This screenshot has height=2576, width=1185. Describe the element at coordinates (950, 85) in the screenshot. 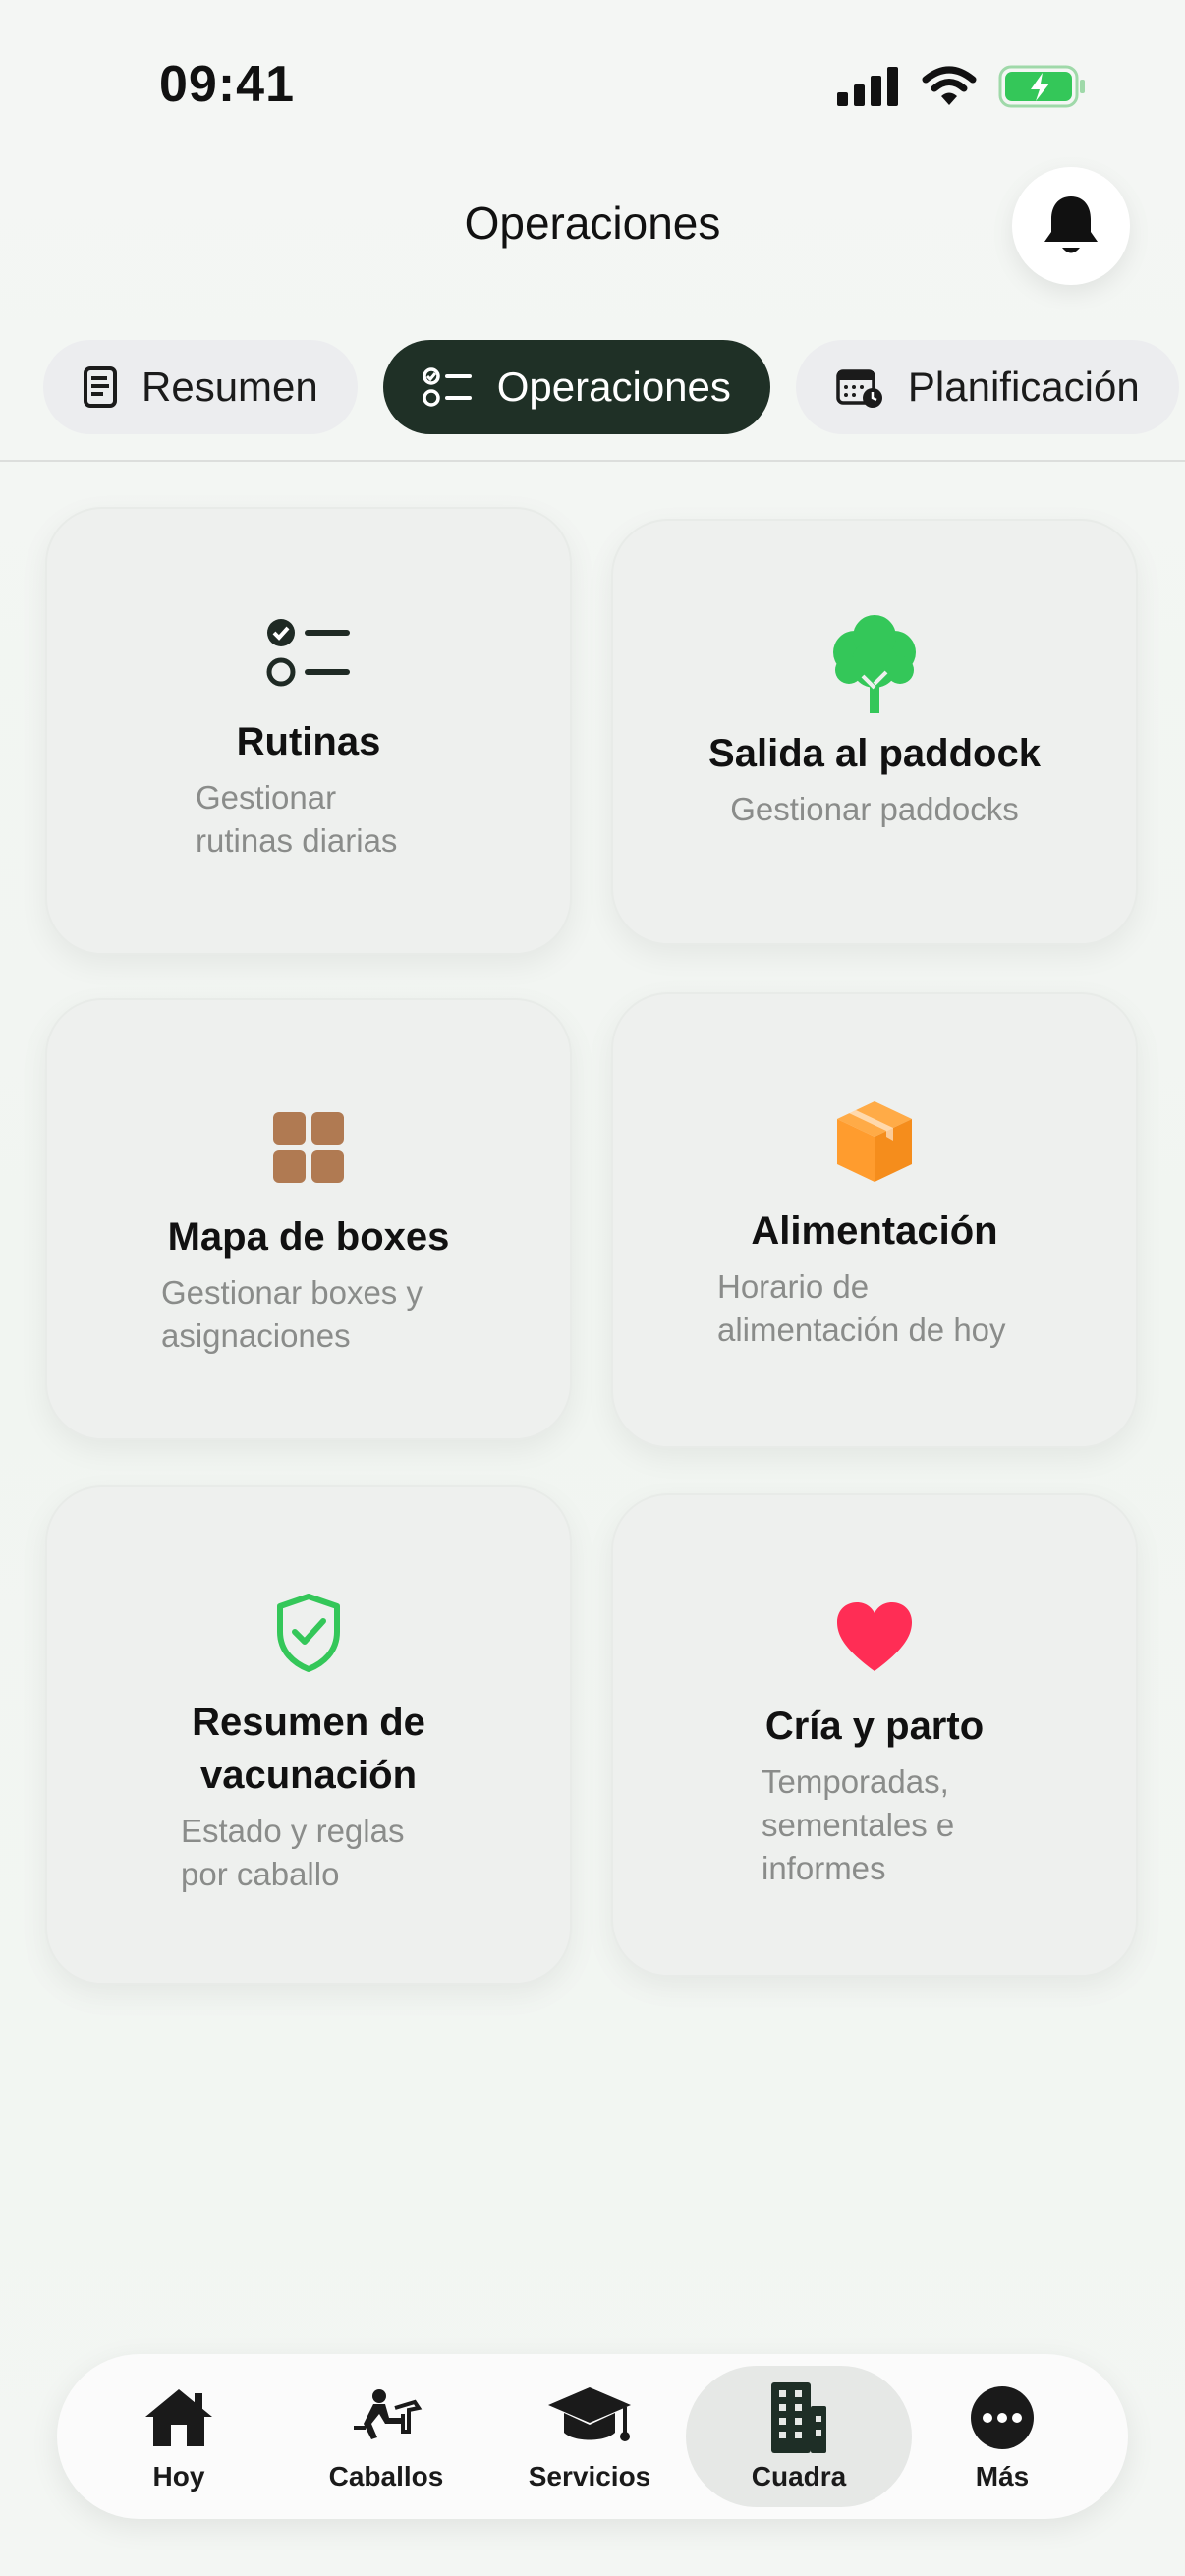

I see `wifi-icon` at that location.